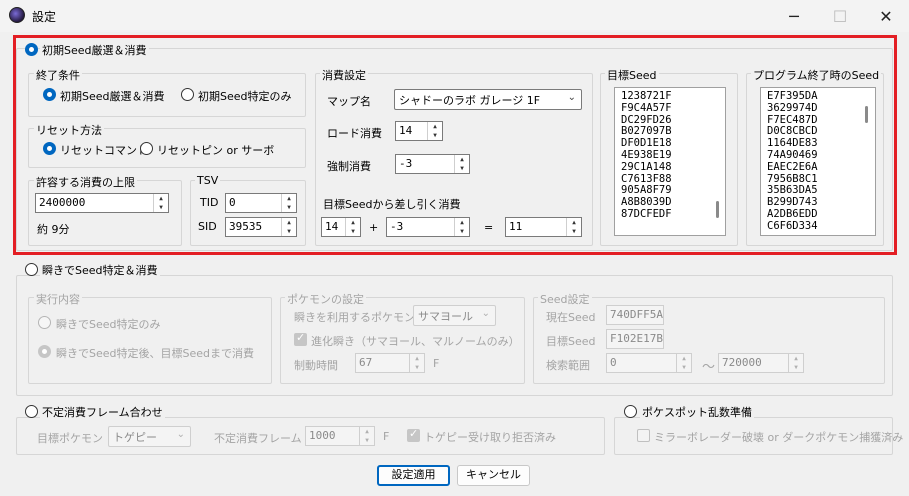 This screenshot has width=909, height=496. Describe the element at coordinates (632, 75) in the screenshot. I see `target-seed-label: 目標Seed` at that location.